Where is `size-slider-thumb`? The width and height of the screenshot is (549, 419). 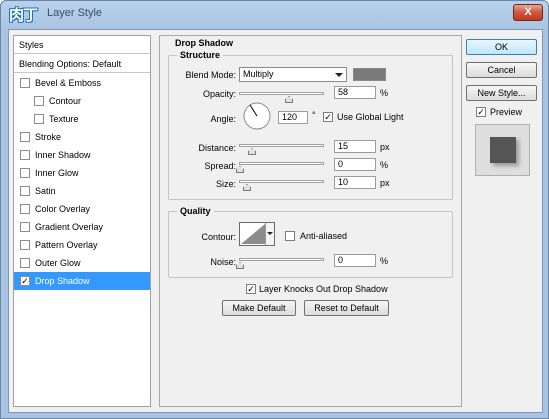 size-slider-thumb is located at coordinates (247, 187).